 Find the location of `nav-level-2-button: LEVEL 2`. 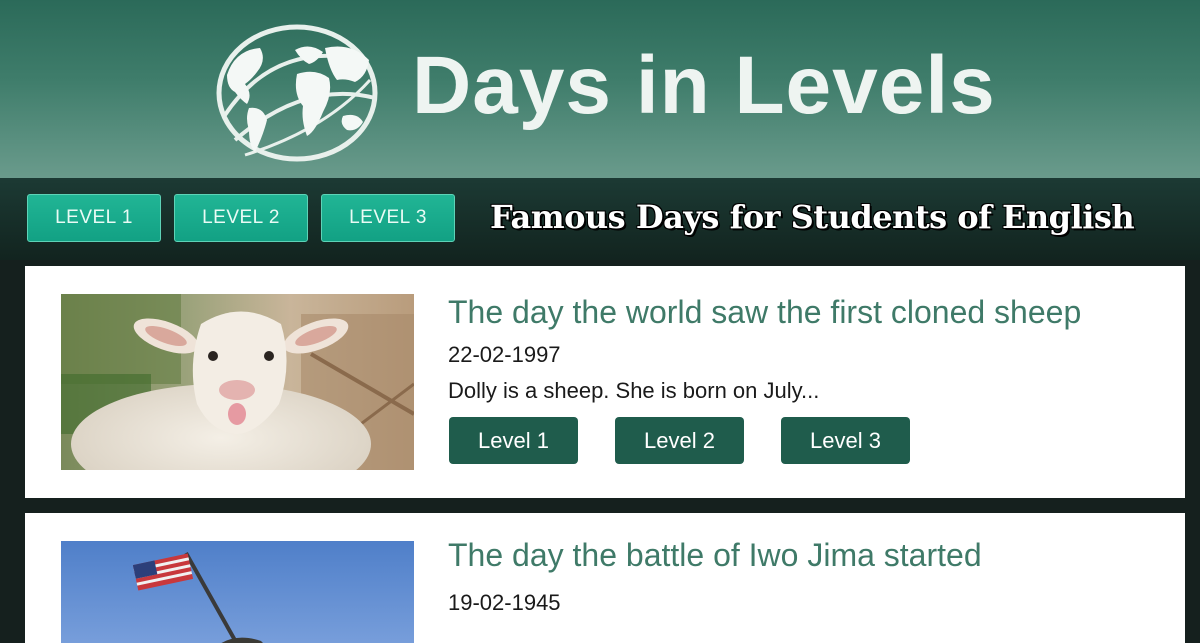

nav-level-2-button: LEVEL 2 is located at coordinates (241, 218).